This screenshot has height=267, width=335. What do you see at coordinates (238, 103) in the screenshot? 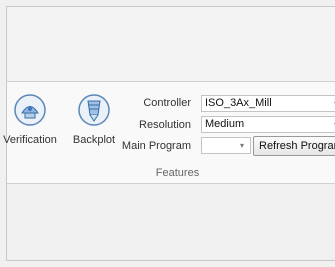
I see `controller-value: ISO_3Ax_Mill` at bounding box center [238, 103].